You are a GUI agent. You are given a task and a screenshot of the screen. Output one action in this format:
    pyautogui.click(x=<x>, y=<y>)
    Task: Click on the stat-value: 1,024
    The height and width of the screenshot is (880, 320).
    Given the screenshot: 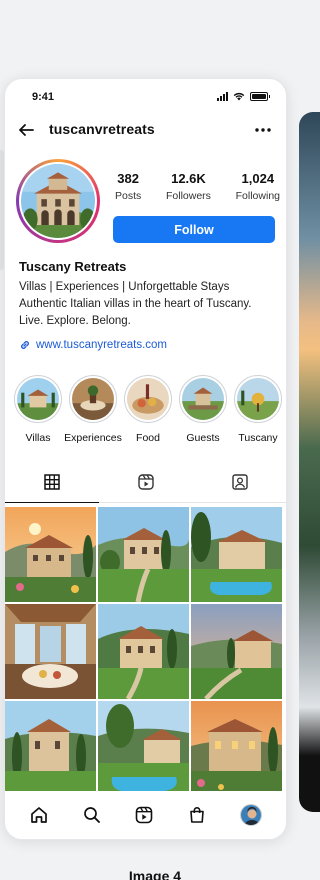 What is the action you would take?
    pyautogui.click(x=258, y=178)
    